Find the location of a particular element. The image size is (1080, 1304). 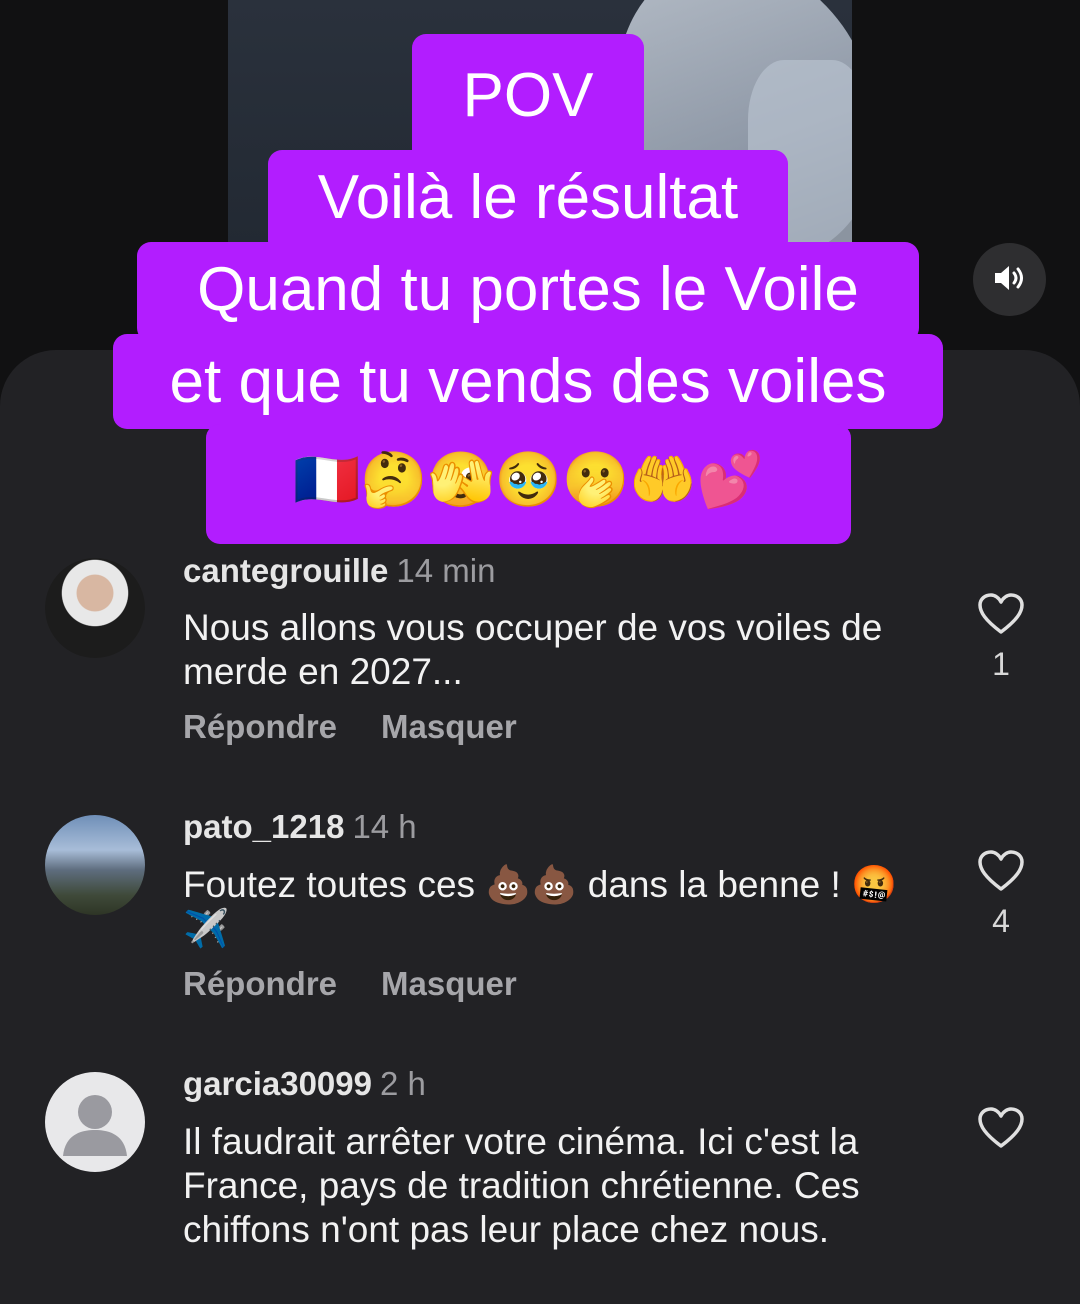

like-count: 1 is located at coordinates (1001, 664).